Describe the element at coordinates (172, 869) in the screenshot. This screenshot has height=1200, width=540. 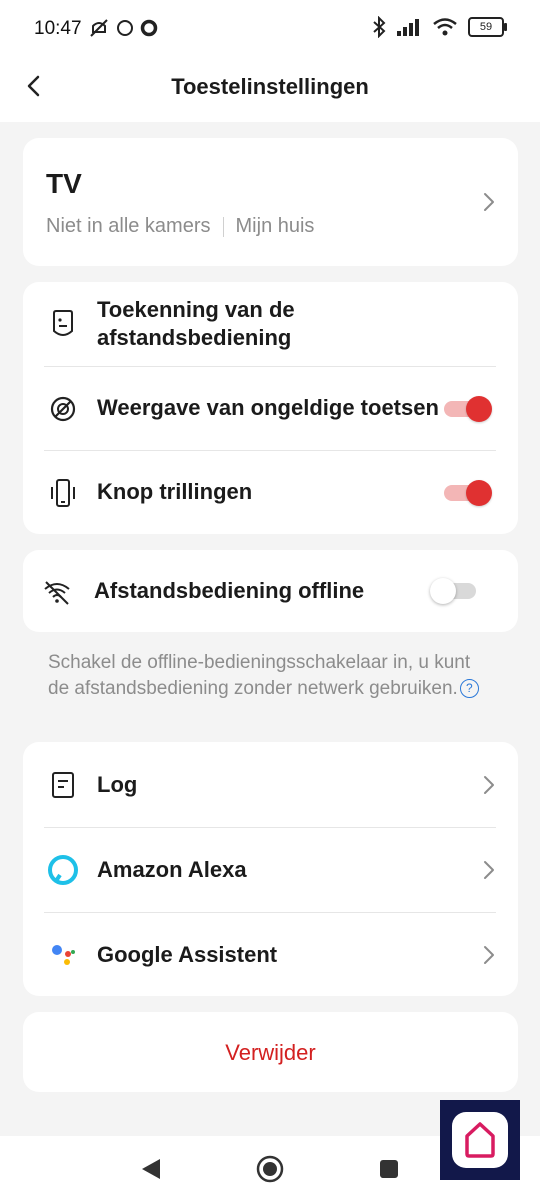
I see `alexa-label: Amazon Alexa` at that location.